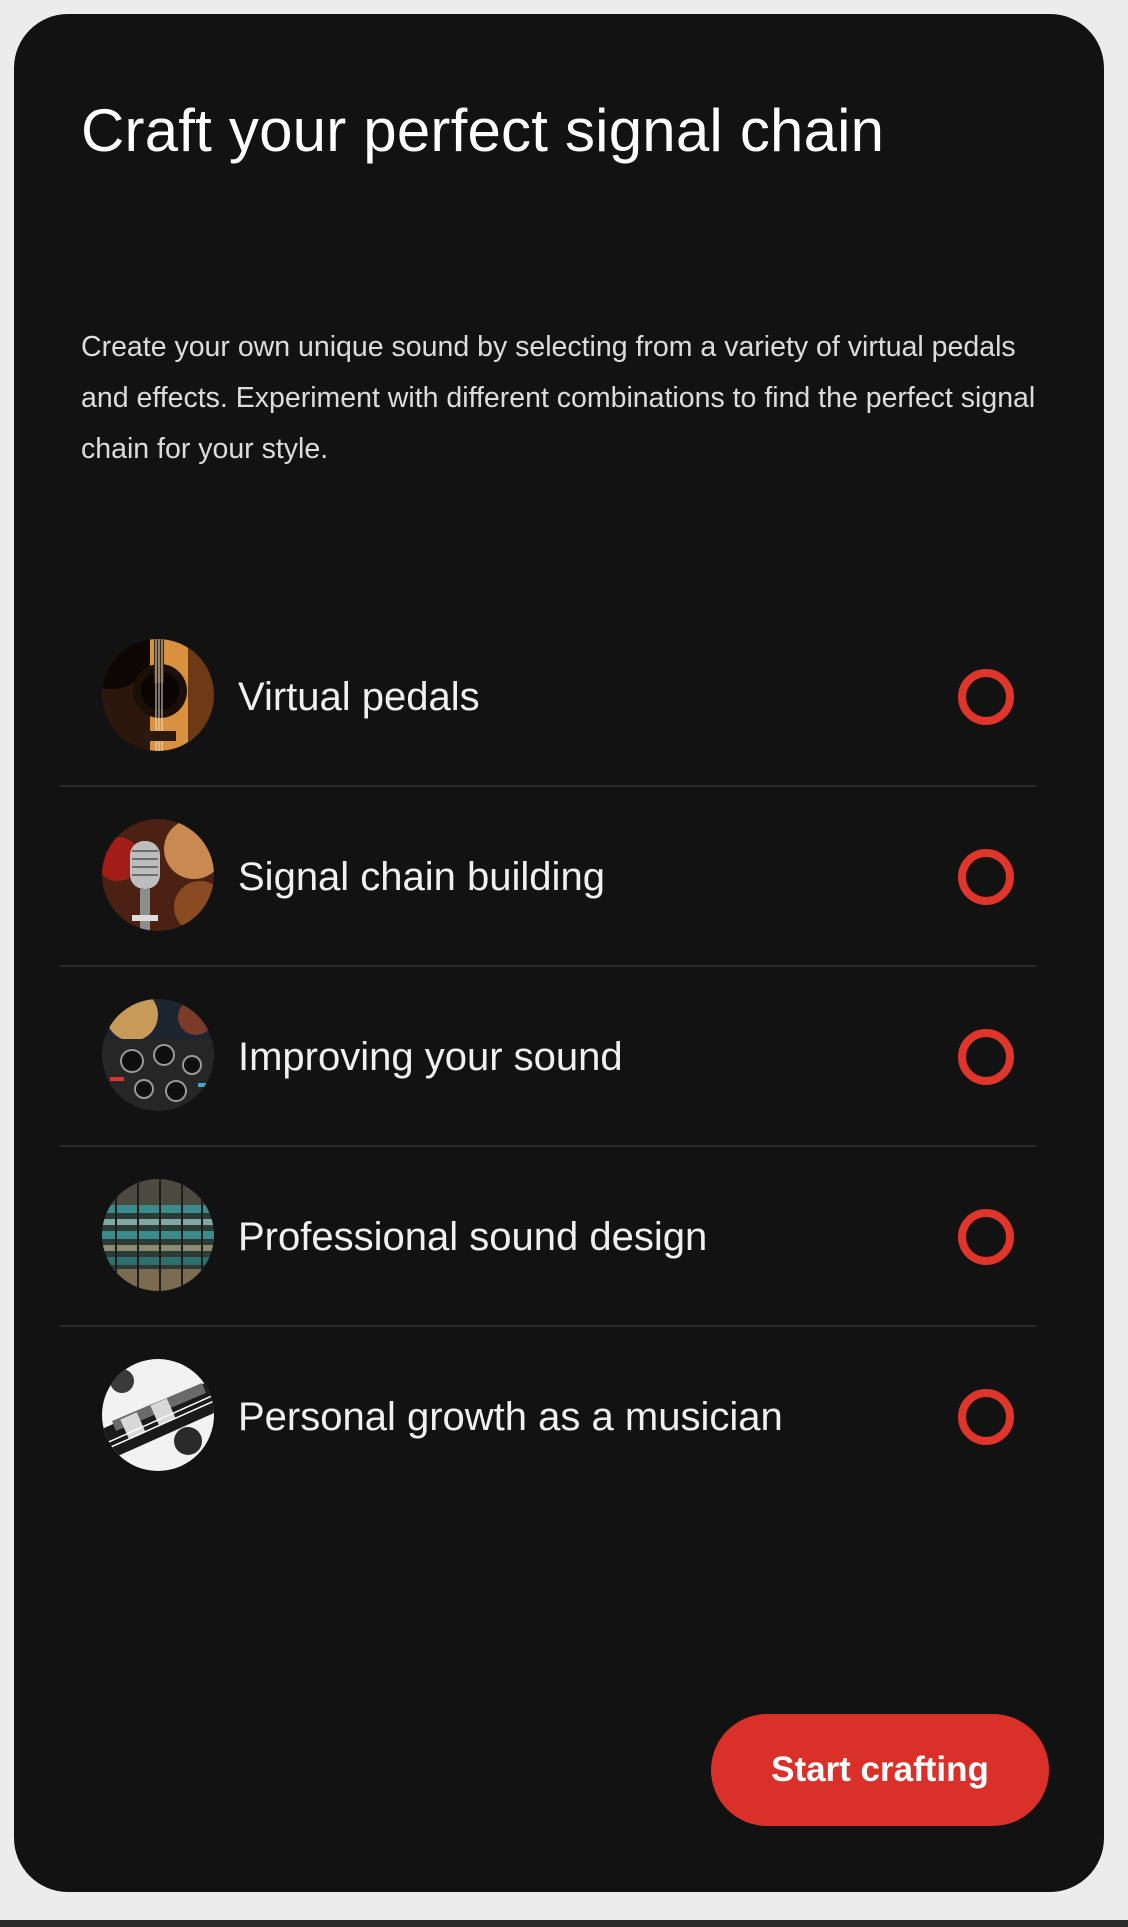 The height and width of the screenshot is (1927, 1128). What do you see at coordinates (880, 1770) in the screenshot?
I see `start-crafting-button: Start crafting` at bounding box center [880, 1770].